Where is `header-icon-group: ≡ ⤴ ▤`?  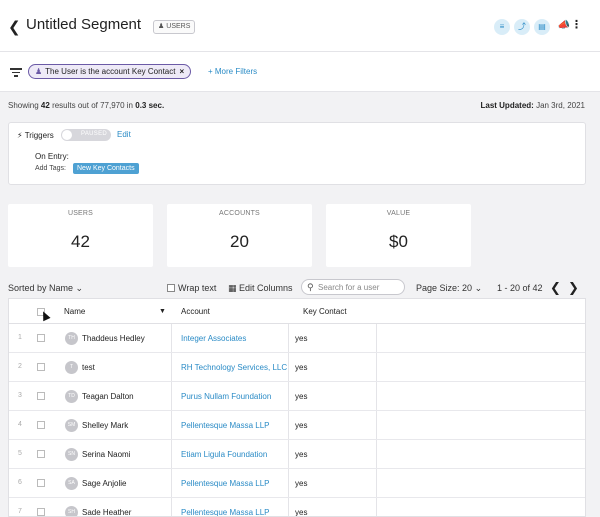 header-icon-group: ≡ ⤴ ▤ is located at coordinates (522, 27).